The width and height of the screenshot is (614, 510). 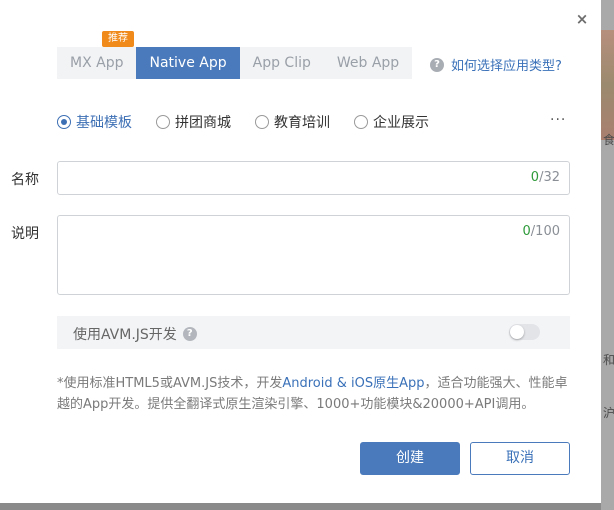 I want to click on radio-group-buy-mall: 拼团商城, so click(x=193, y=122).